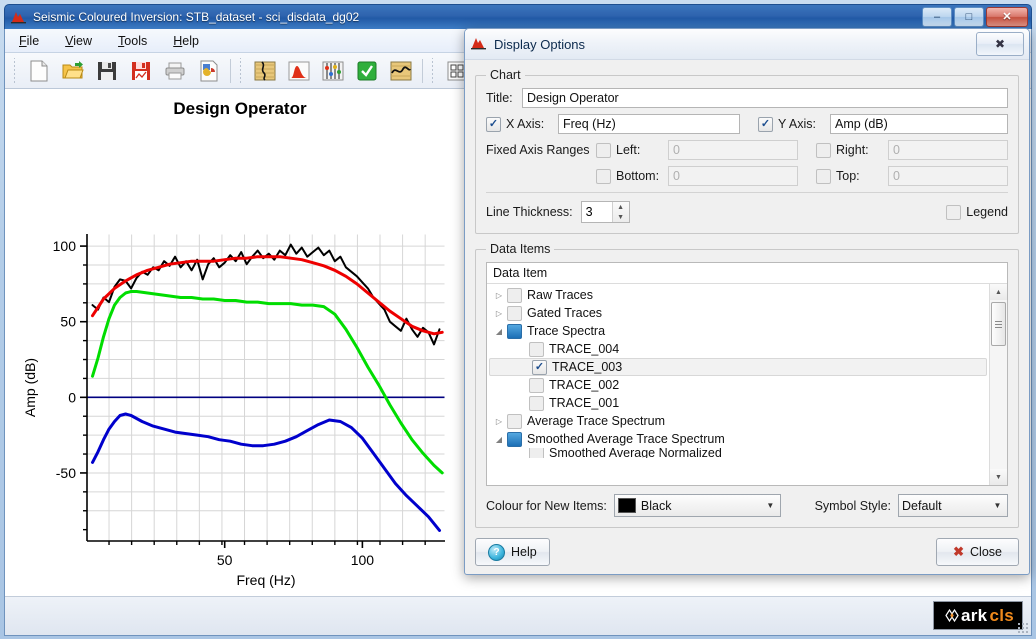 The image size is (1036, 639). I want to click on right-range-input: 0, so click(948, 150).